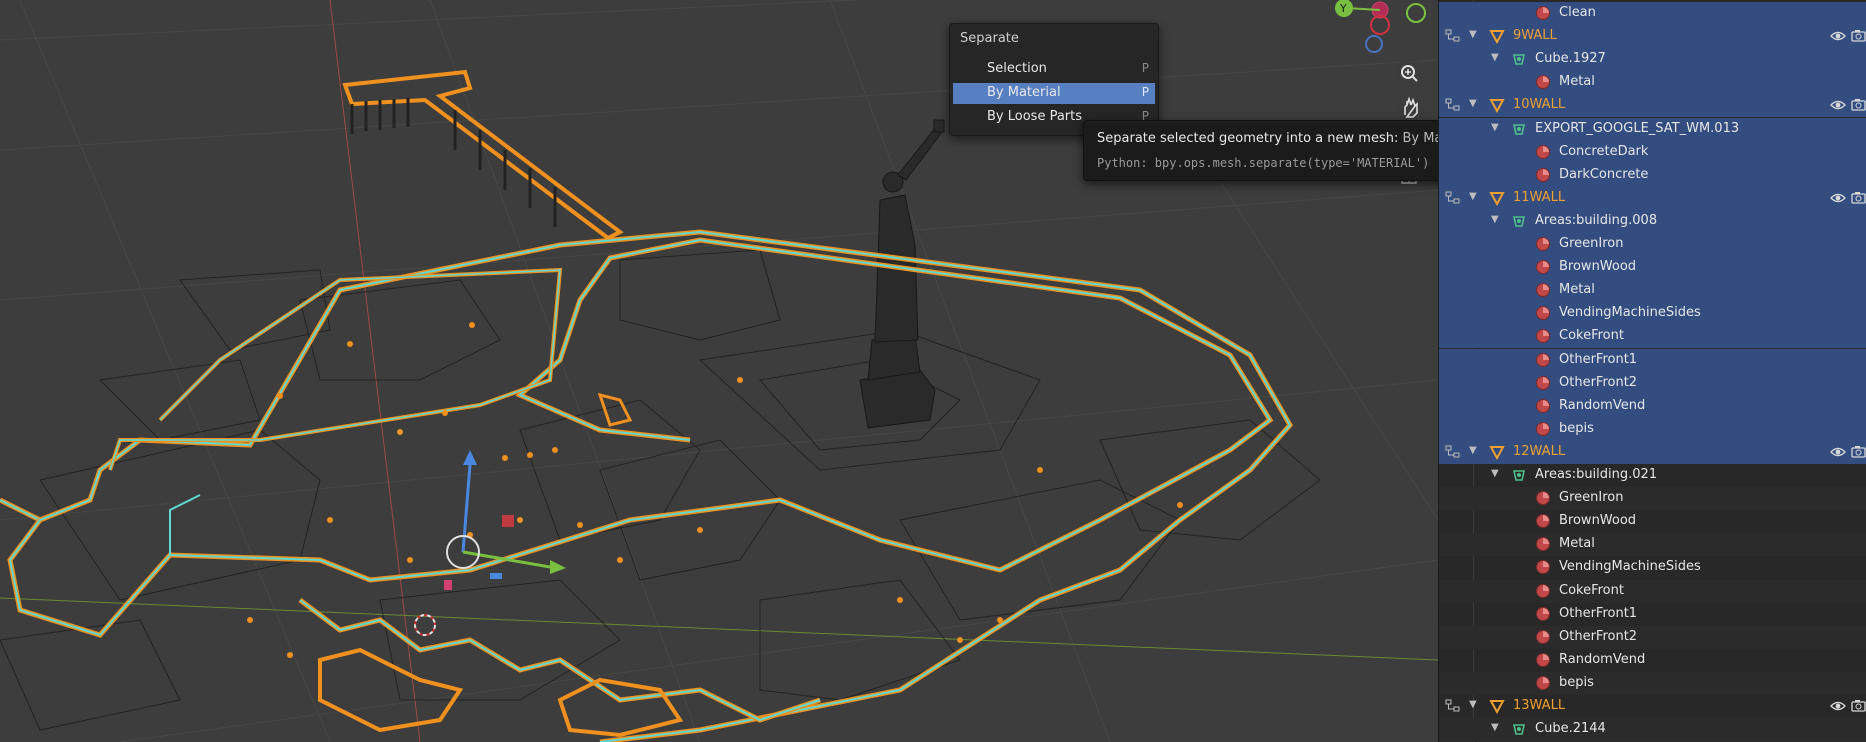  Describe the element at coordinates (1054, 69) in the screenshot. I see `menu-item-selection: Selection P` at that location.